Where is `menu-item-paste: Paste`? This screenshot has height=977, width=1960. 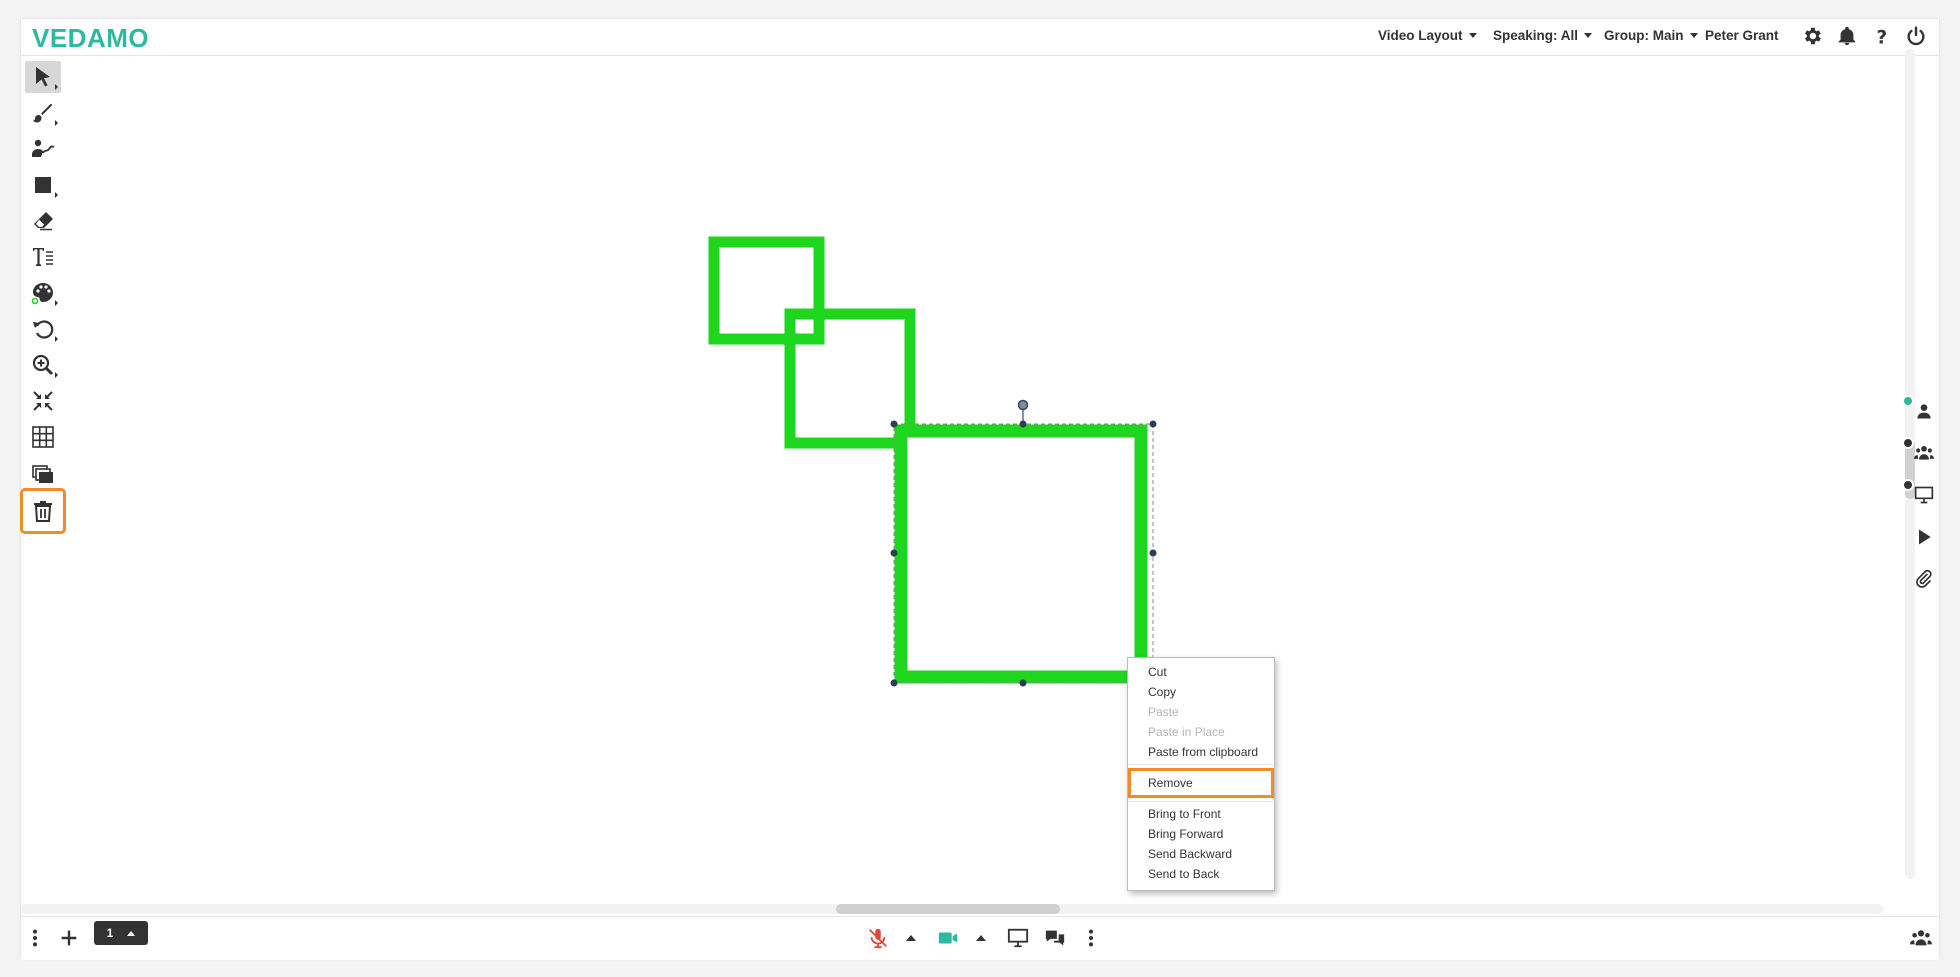 menu-item-paste: Paste is located at coordinates (1163, 712).